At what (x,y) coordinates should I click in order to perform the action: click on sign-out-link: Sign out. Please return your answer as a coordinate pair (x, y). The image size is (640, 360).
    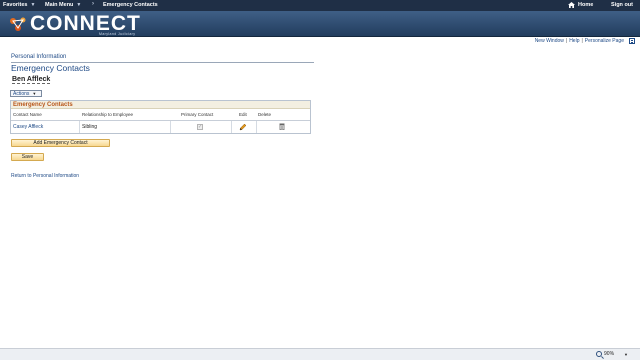
    Looking at the image, I should click on (622, 5).